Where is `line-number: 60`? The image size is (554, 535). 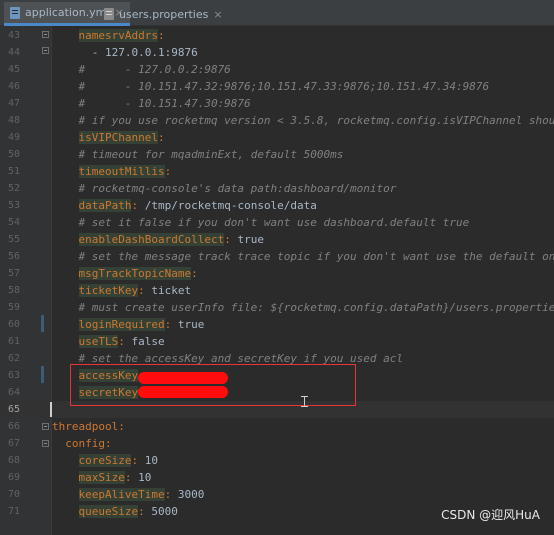 line-number: 60 is located at coordinates (13, 324).